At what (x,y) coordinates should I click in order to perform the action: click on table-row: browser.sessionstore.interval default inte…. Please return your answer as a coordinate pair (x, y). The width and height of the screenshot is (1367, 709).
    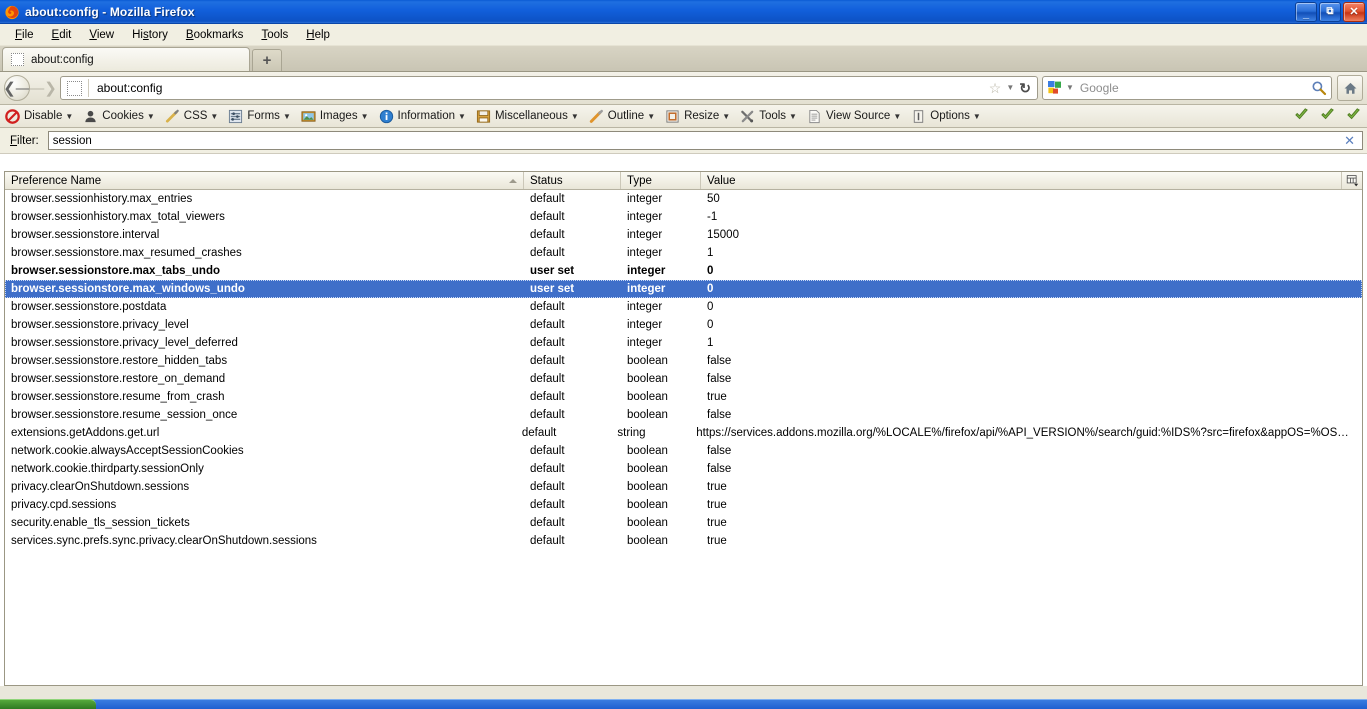
    Looking at the image, I should click on (683, 235).